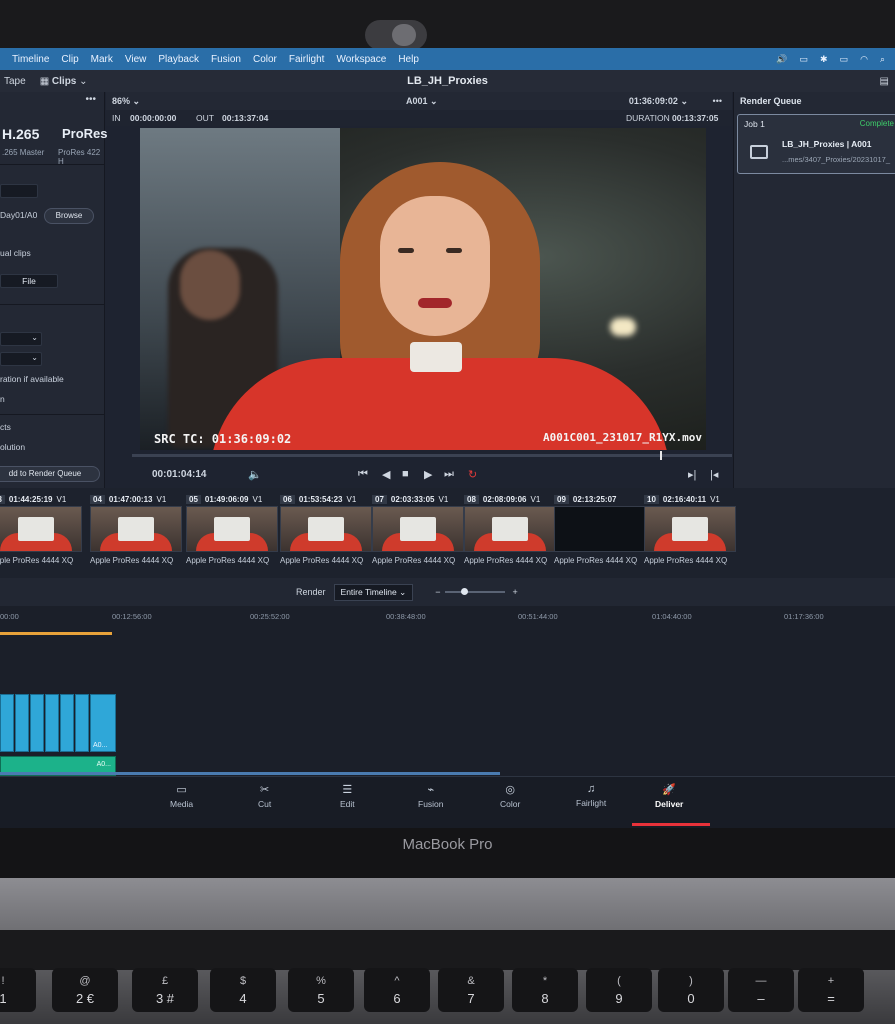  Describe the element at coordinates (690, 534) in the screenshot. I see `clip-10: 10 02:16:40:11 V1 Apple ProRes 4444 XQ` at that location.